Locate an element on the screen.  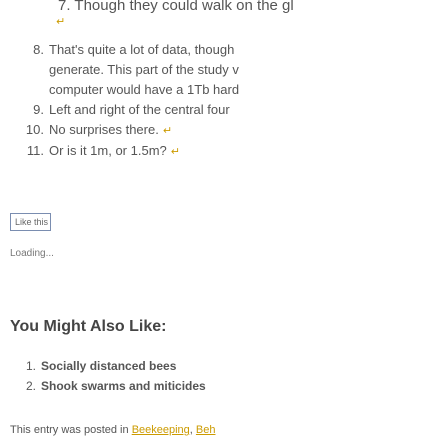
entry-meta-prefix: This entry was posted in is located at coordinates (69, 430).